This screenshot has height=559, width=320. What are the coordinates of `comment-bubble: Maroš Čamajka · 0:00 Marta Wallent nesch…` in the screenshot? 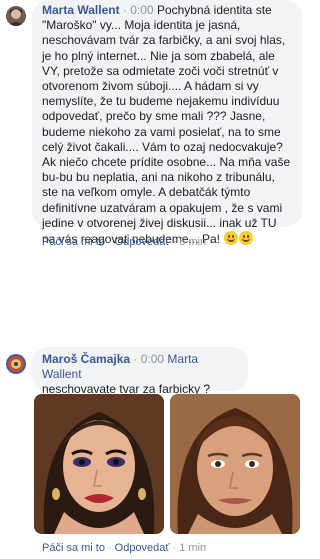 It's located at (140, 371).